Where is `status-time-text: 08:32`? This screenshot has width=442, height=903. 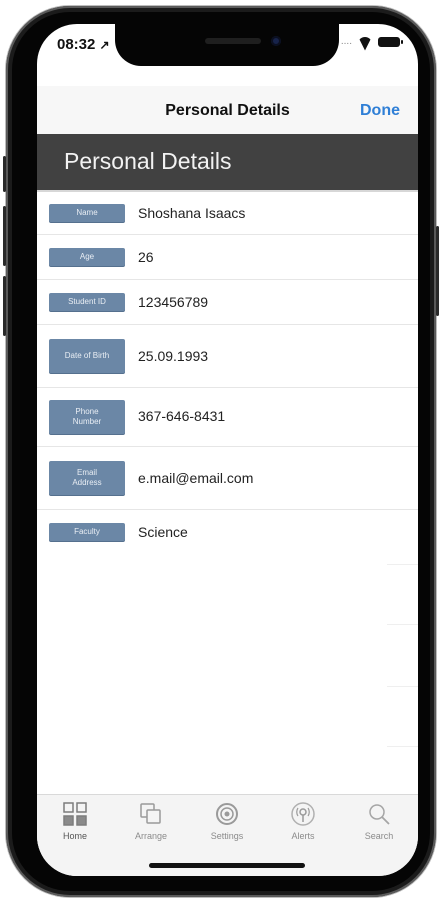
status-time-text: 08:32 is located at coordinates (76, 44).